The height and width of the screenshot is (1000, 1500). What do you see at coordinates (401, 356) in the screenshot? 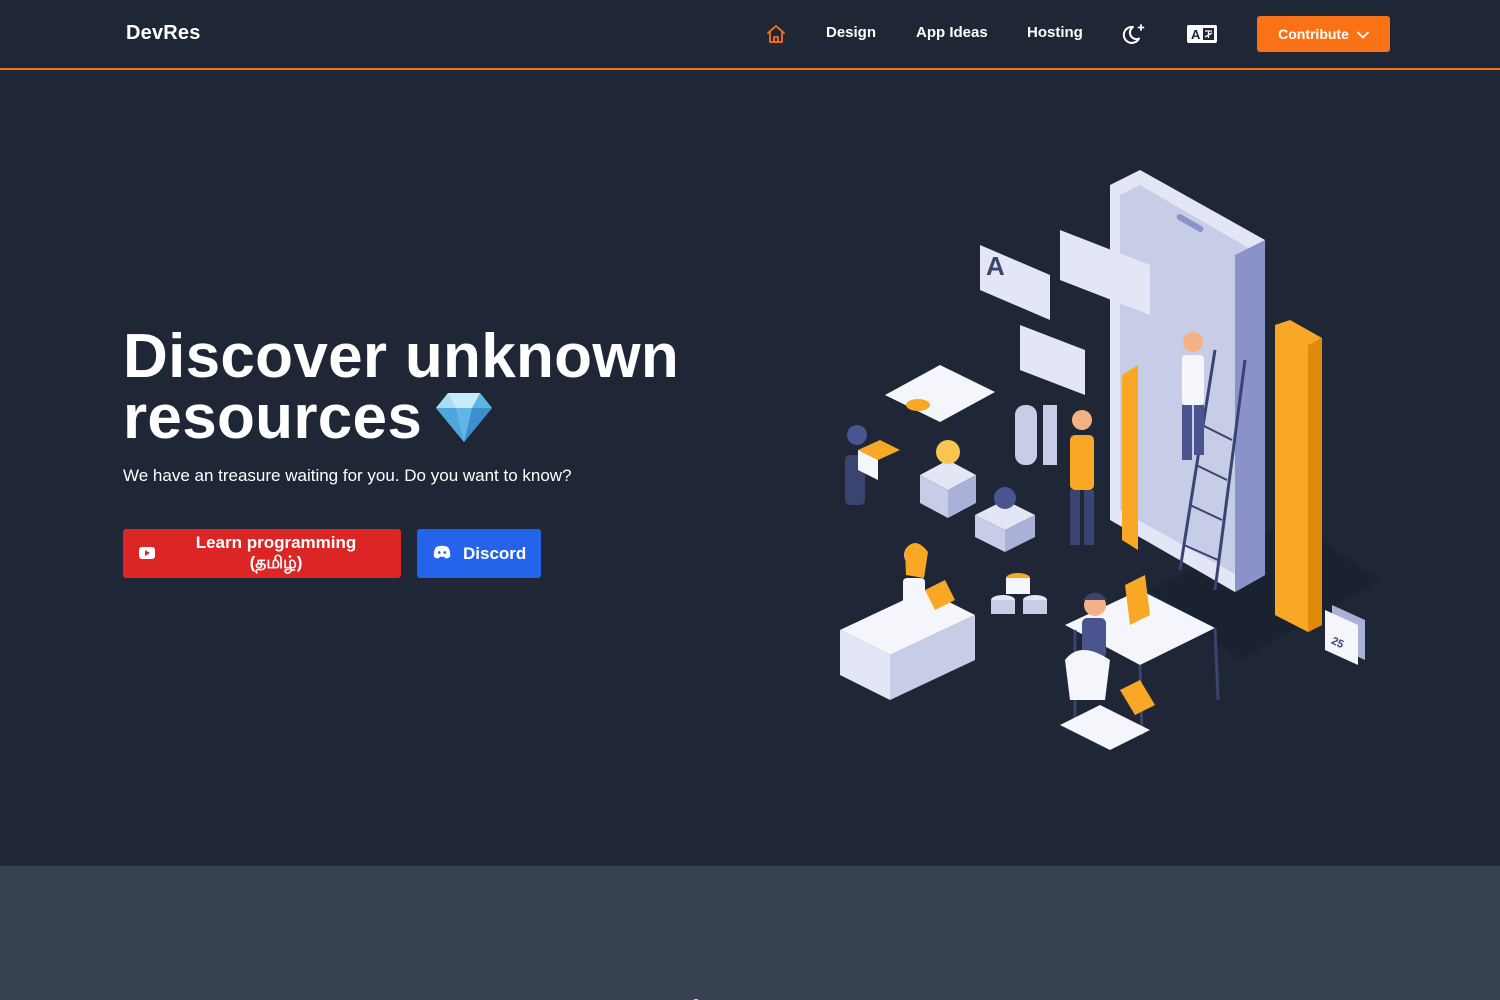
I see `hero-title-line1: Discover unknown` at bounding box center [401, 356].